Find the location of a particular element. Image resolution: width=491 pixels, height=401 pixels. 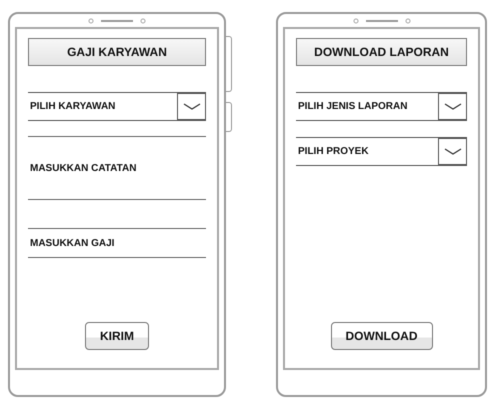

dropdown: PILIH JENIS LAPORAN is located at coordinates (381, 106).